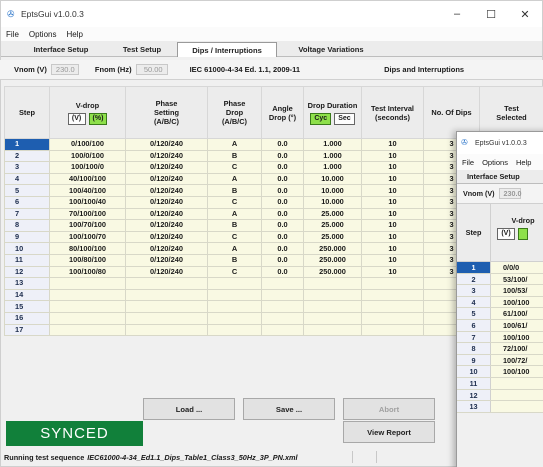 The height and width of the screenshot is (467, 543). What do you see at coordinates (27, 167) in the screenshot?
I see `step-cell: 3` at bounding box center [27, 167].